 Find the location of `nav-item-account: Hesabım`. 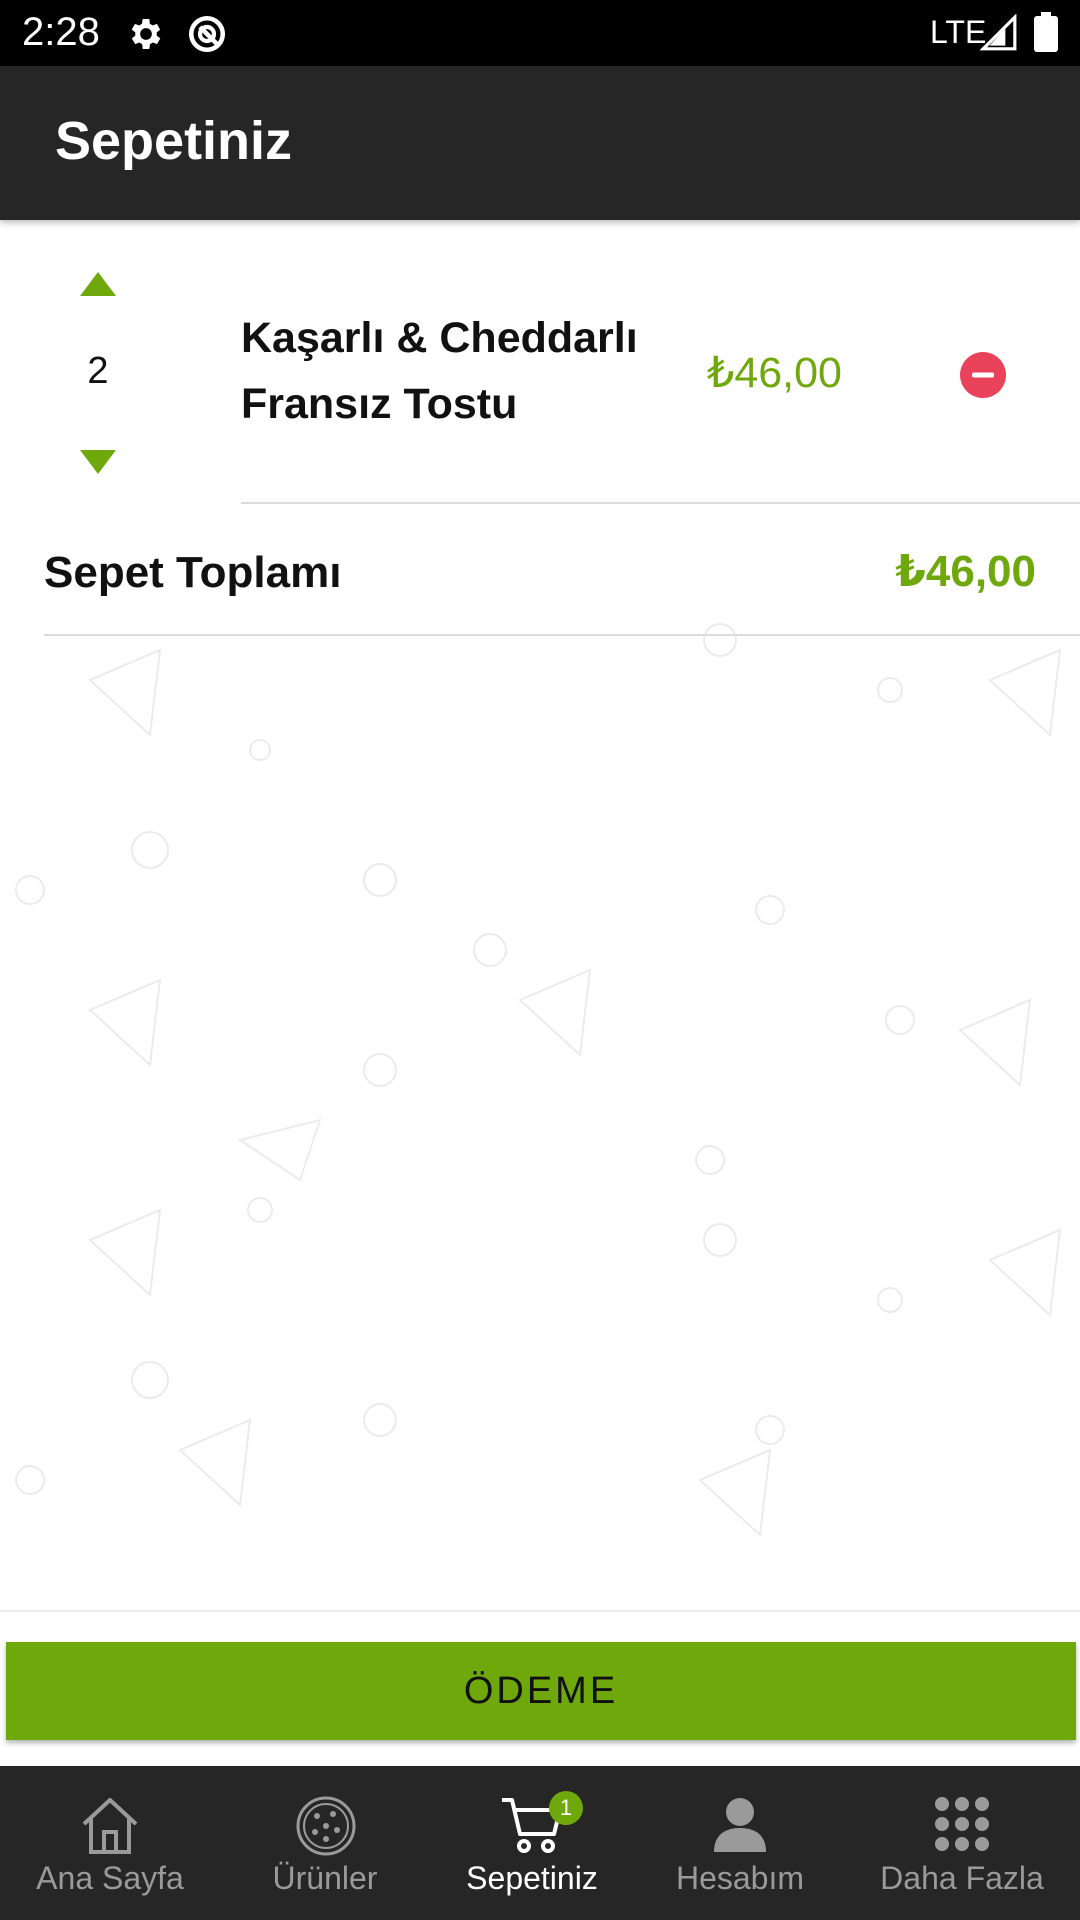

nav-item-account: Hesabım is located at coordinates (740, 1843).